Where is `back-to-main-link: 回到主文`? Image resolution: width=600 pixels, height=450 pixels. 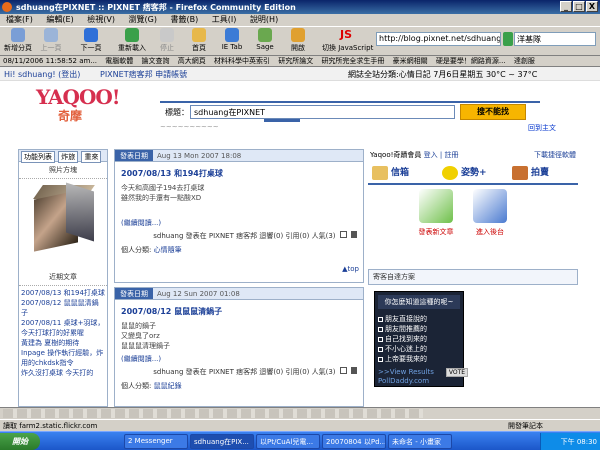
back-to-main-link: 回到主文 is located at coordinates (542, 128).